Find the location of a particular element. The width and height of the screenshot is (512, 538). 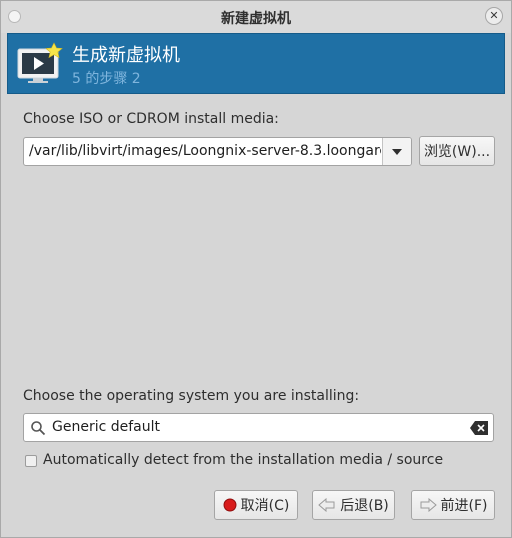

title-bar: 新建虚拟机 ✕ is located at coordinates (256, 17).